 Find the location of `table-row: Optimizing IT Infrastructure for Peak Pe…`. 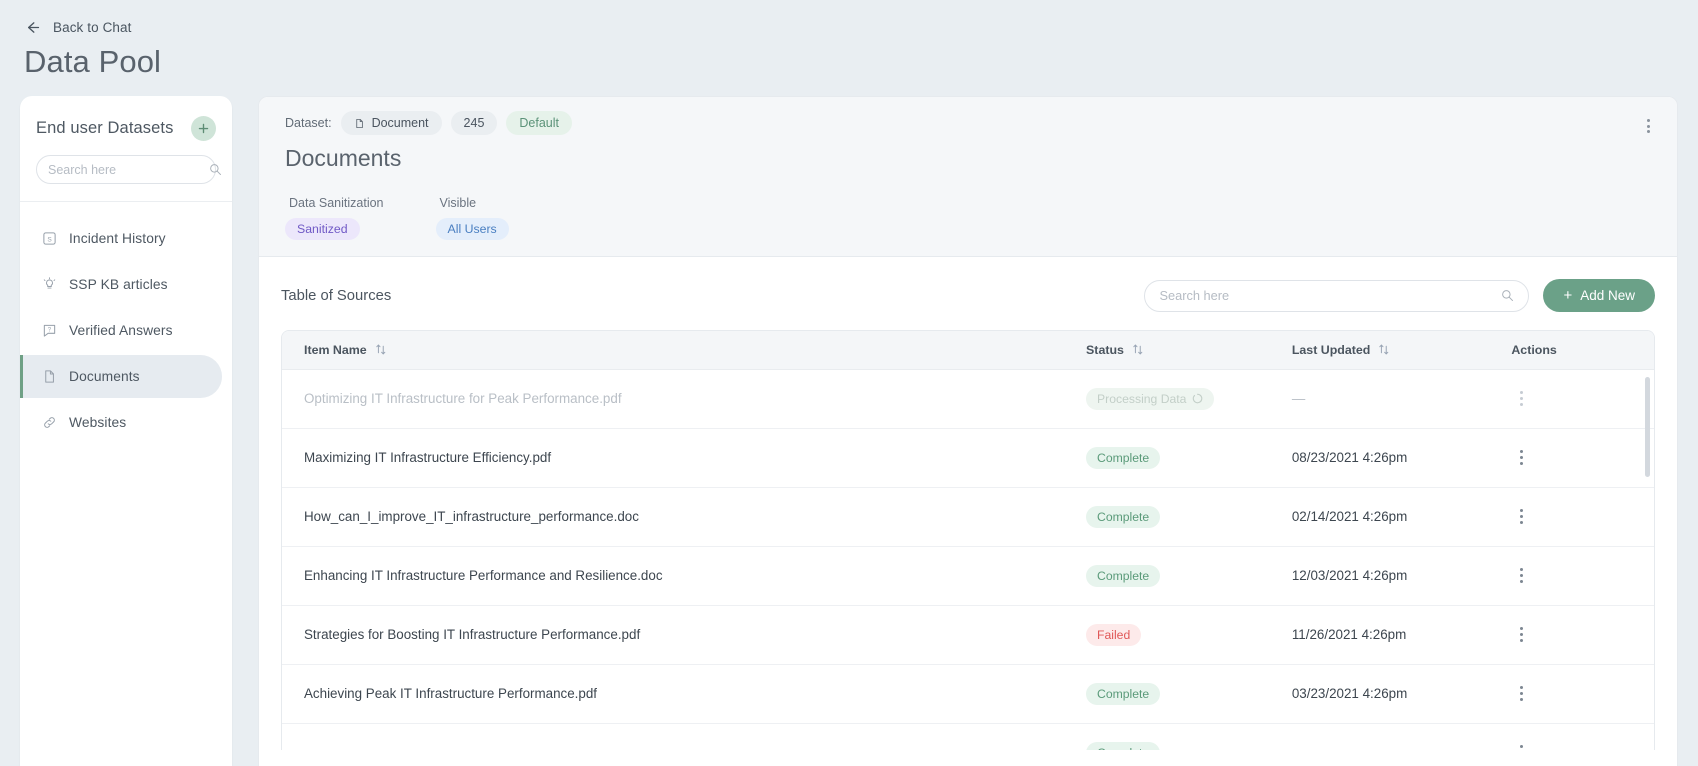

table-row: Optimizing IT Infrastructure for Peak Pe… is located at coordinates (968, 399).